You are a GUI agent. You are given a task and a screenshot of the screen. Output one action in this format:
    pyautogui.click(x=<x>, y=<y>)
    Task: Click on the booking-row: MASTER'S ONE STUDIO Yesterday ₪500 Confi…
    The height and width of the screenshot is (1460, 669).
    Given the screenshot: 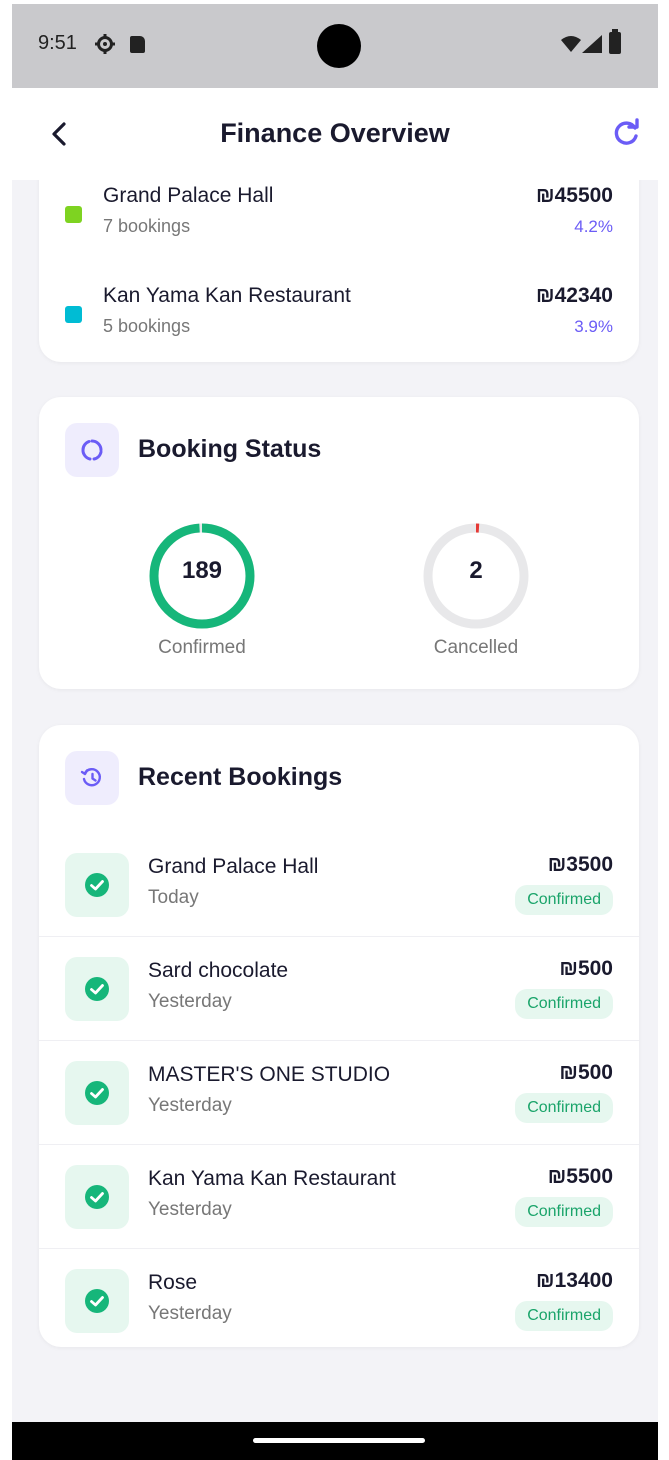 What is the action you would take?
    pyautogui.click(x=339, y=1093)
    